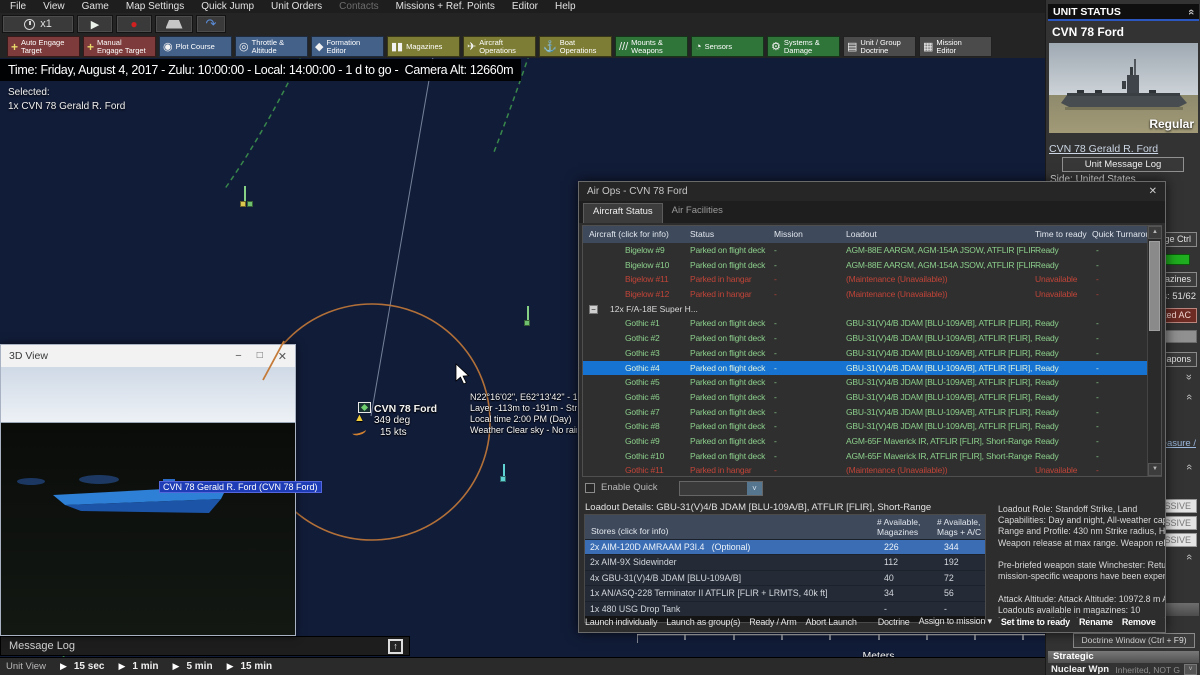  Describe the element at coordinates (727, 46) in the screenshot. I see `toolbar-sensors: ◔ Sensors` at that location.